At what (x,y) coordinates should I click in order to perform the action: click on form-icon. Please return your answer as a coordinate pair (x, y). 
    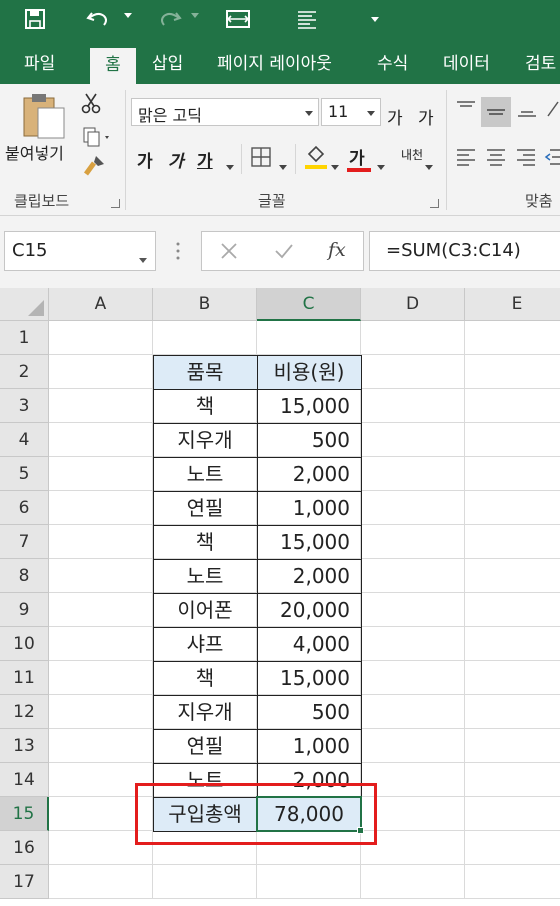
    Looking at the image, I should click on (307, 19).